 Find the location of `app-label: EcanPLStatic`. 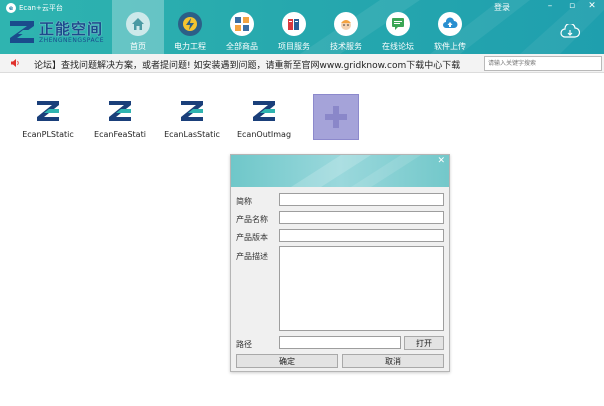

app-label: EcanPLStatic is located at coordinates (48, 134).